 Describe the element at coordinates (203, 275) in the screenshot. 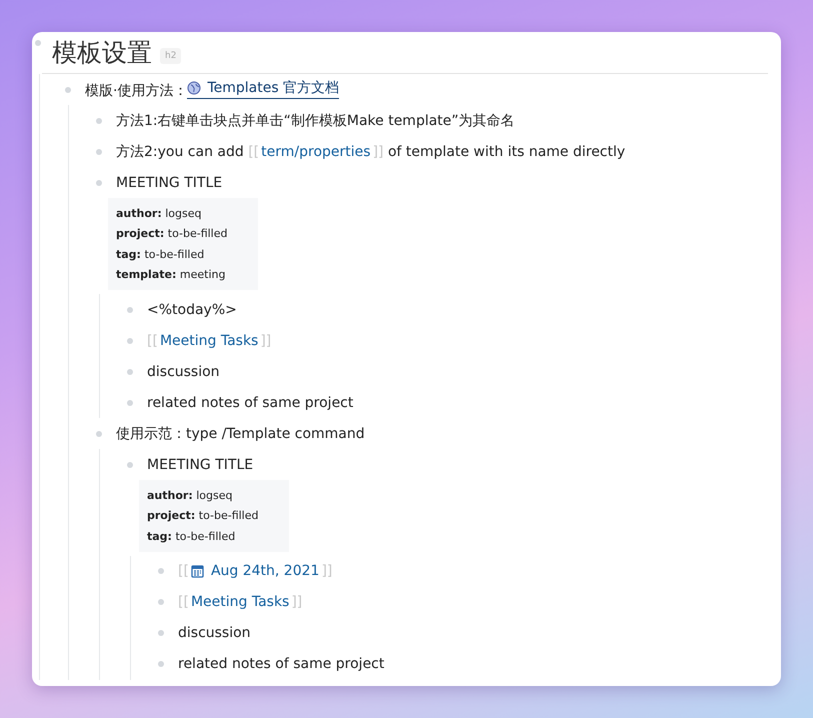

I see `property-value: meeting` at that location.